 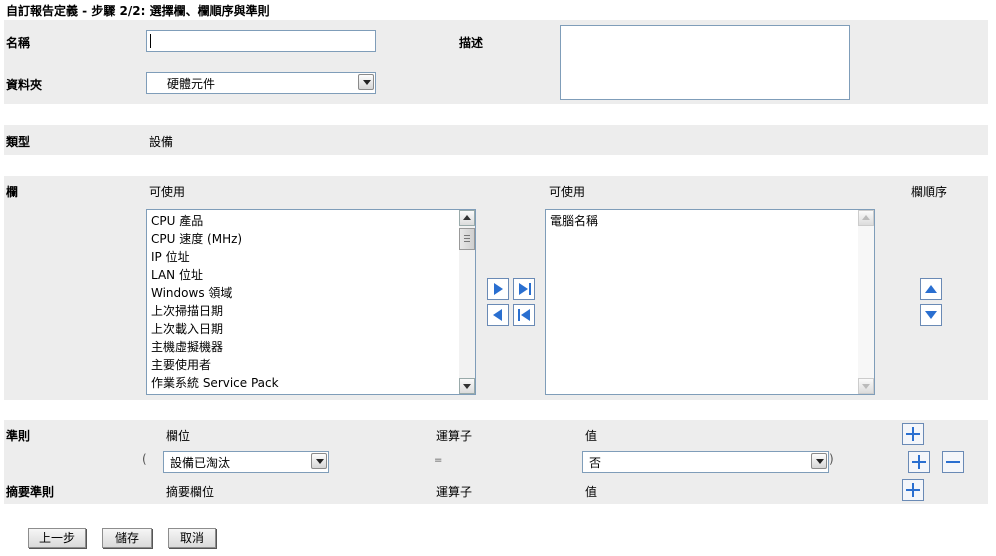 I want to click on criteria-operator-header: 運算子, so click(x=454, y=436).